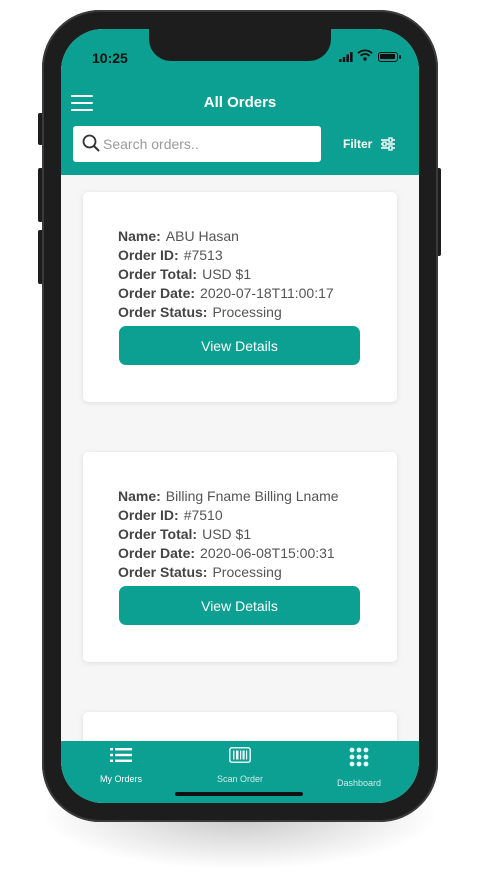  I want to click on order-name-row: Name: Billing Fname Billing Lname, so click(228, 496).